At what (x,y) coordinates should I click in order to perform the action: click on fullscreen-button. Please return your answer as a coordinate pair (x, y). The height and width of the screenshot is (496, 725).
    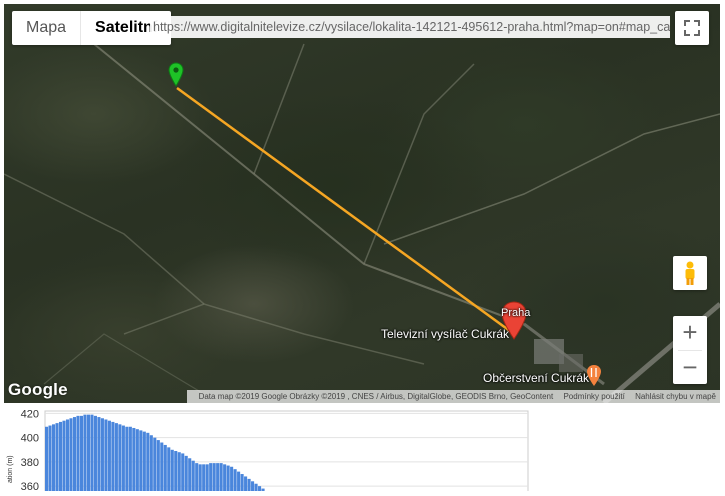
    Looking at the image, I should click on (692, 28).